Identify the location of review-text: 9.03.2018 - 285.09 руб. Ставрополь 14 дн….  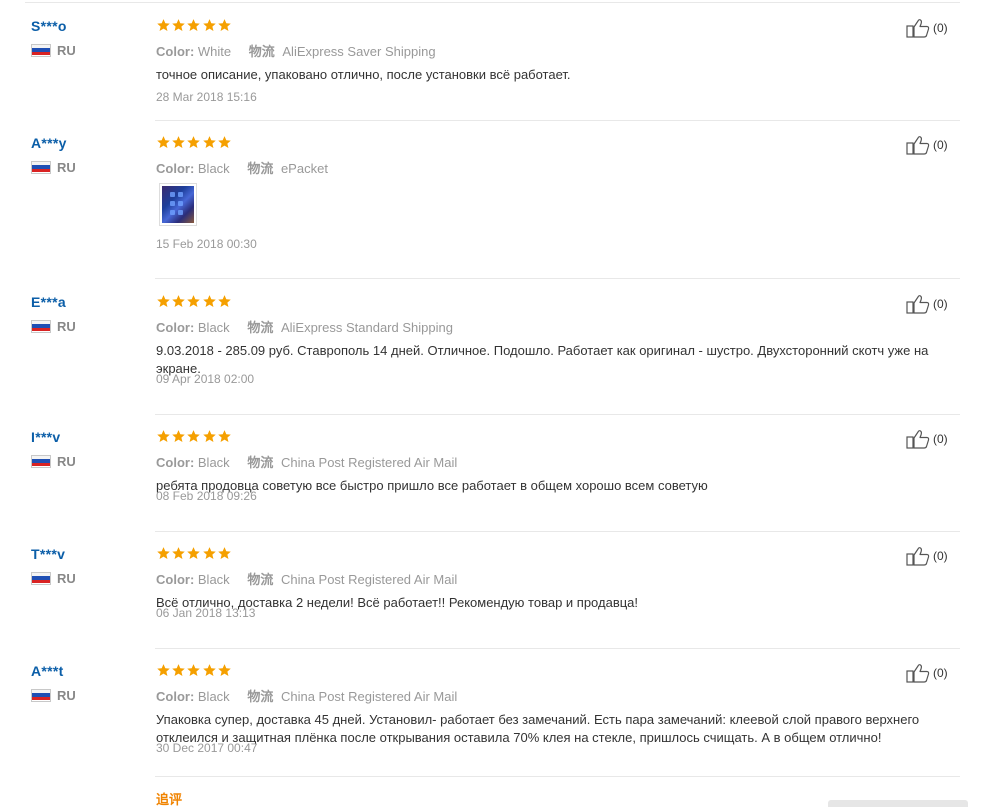
(542, 359).